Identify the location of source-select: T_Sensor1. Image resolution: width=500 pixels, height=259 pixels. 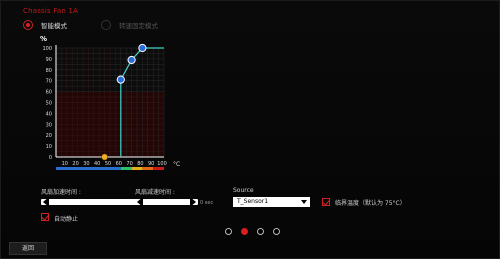
(271, 202).